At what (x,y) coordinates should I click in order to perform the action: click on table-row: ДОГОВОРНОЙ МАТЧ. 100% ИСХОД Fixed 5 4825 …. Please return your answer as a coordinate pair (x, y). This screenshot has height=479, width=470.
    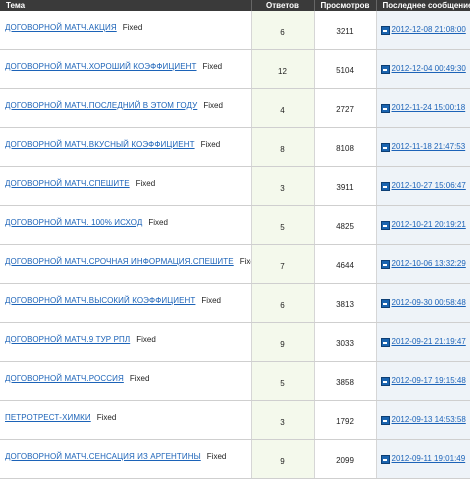
    Looking at the image, I should click on (235, 225).